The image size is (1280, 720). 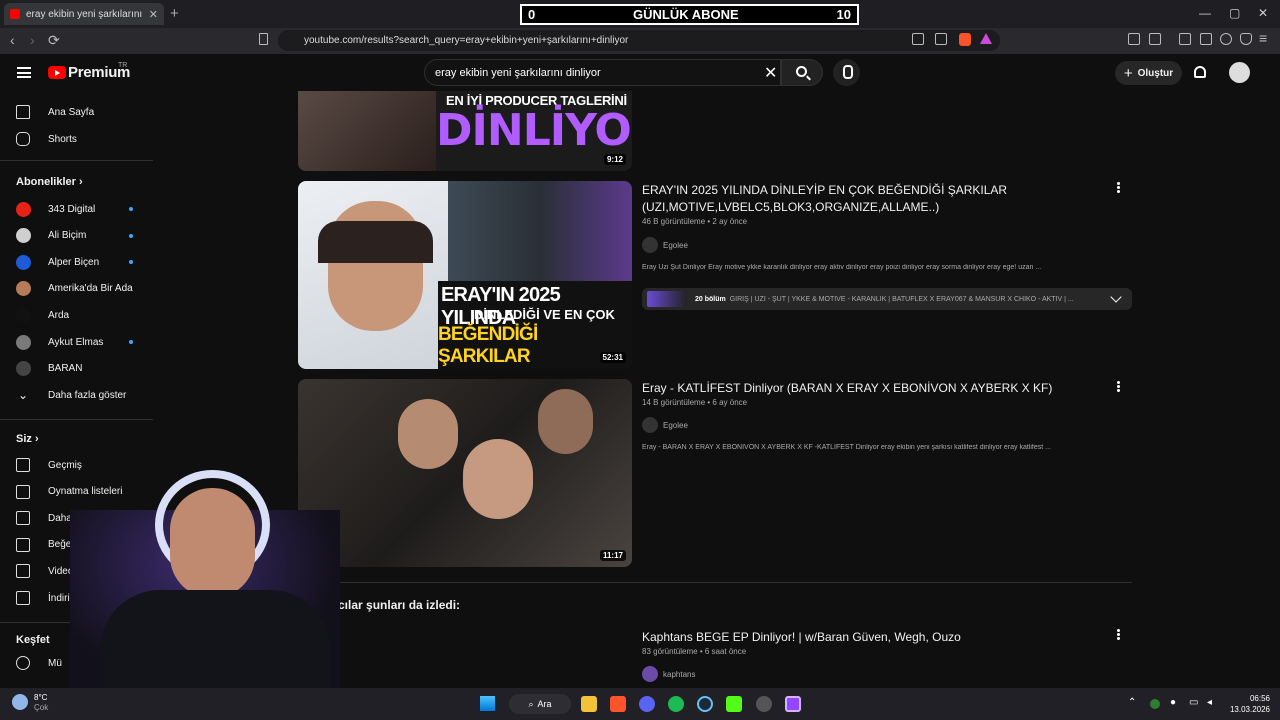 What do you see at coordinates (153, 14) in the screenshot?
I see `tab-close-icon: ✕` at bounding box center [153, 14].